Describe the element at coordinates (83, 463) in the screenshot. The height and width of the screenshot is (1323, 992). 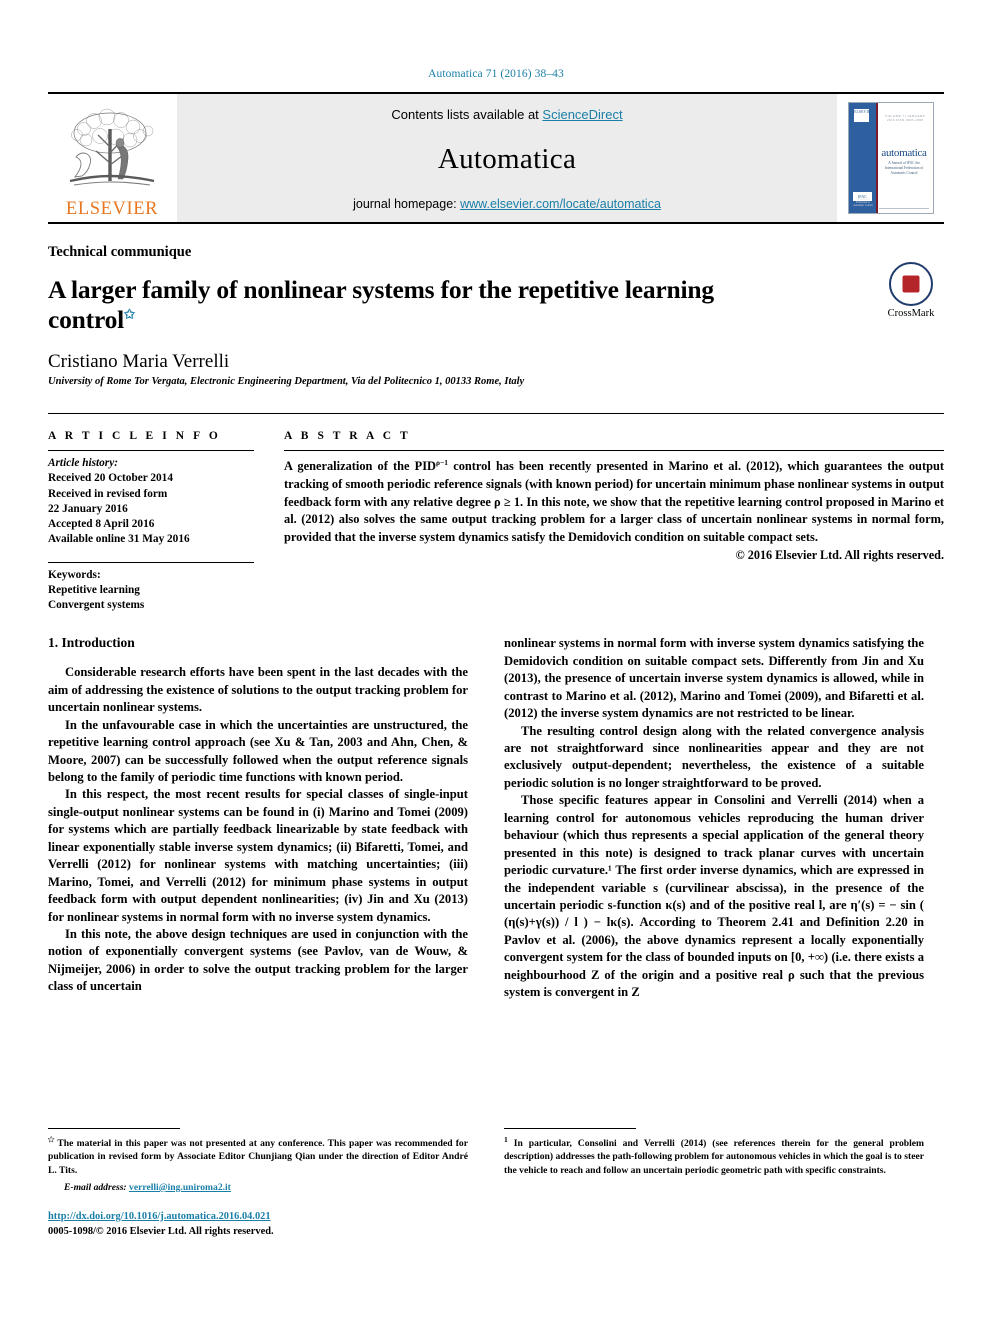
I see `article-history-label: Article history:` at that location.